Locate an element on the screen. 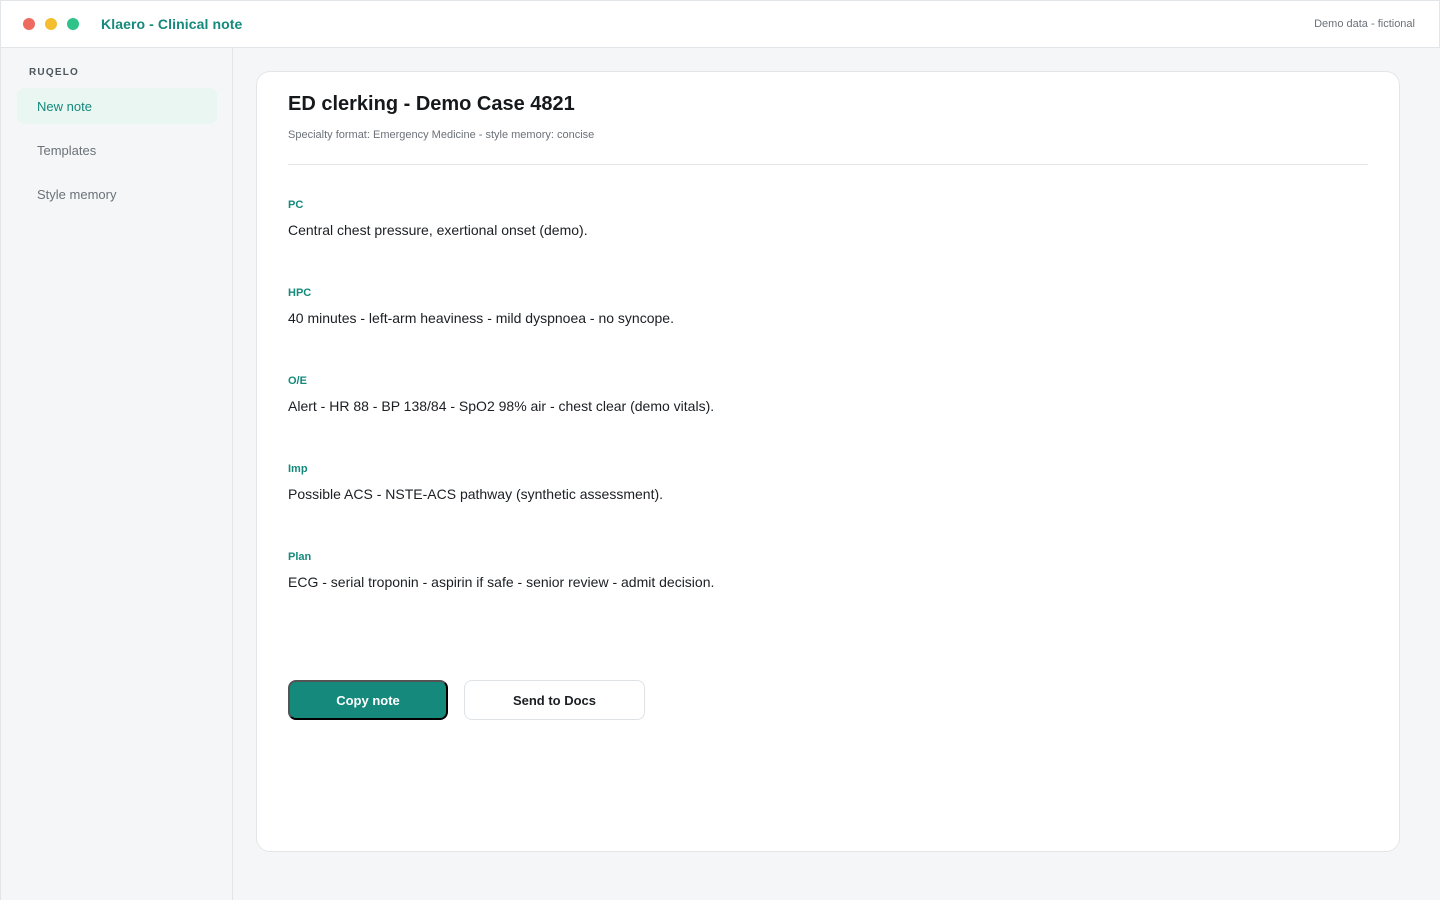 This screenshot has width=1440, height=900. demo-data-label: Demo data - fictional is located at coordinates (1364, 24).